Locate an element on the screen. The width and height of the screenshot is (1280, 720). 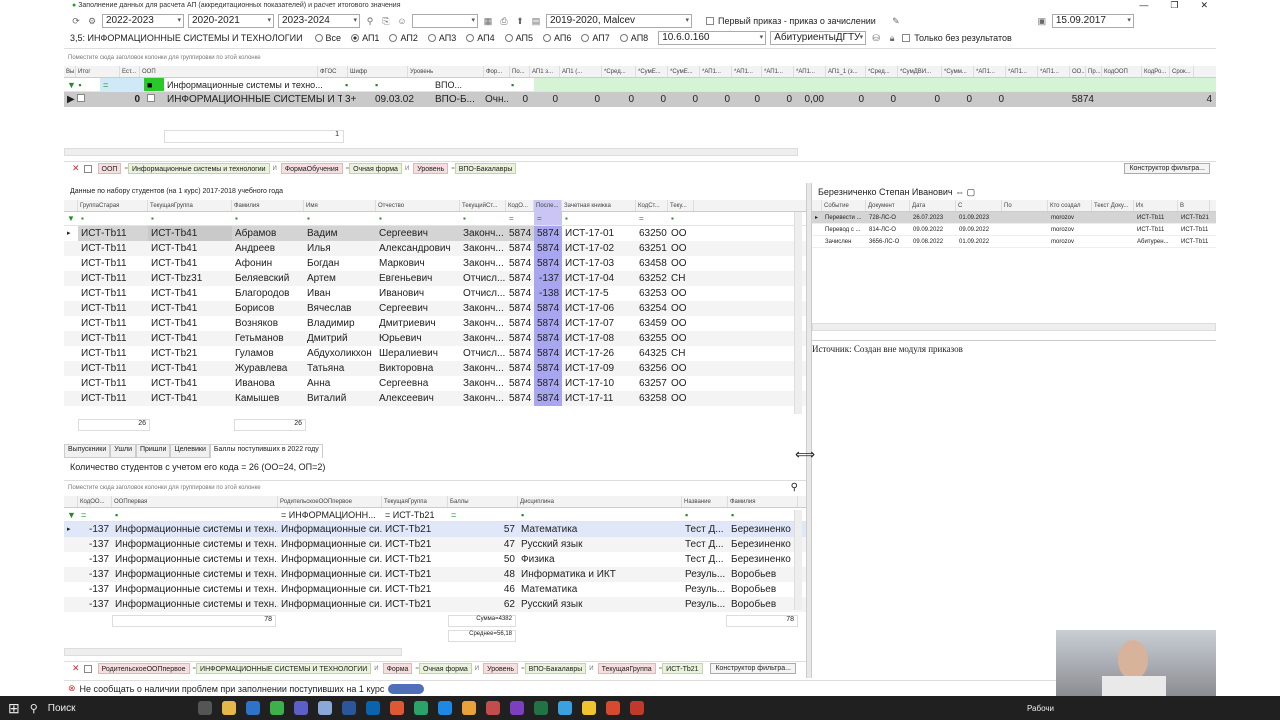
column-header: Имя is located at coordinates (340, 205).